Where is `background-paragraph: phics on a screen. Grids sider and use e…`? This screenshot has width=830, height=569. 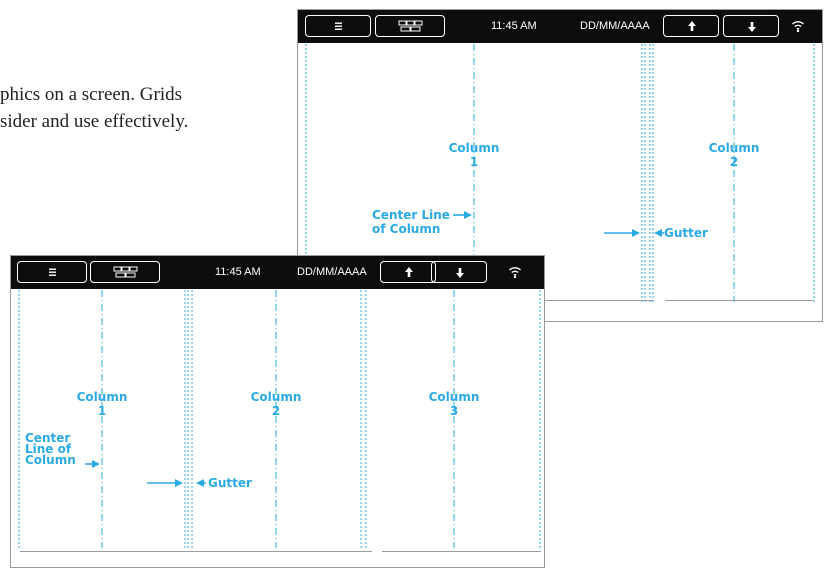 background-paragraph: phics on a screen. Grids sider and use e… is located at coordinates (150, 114).